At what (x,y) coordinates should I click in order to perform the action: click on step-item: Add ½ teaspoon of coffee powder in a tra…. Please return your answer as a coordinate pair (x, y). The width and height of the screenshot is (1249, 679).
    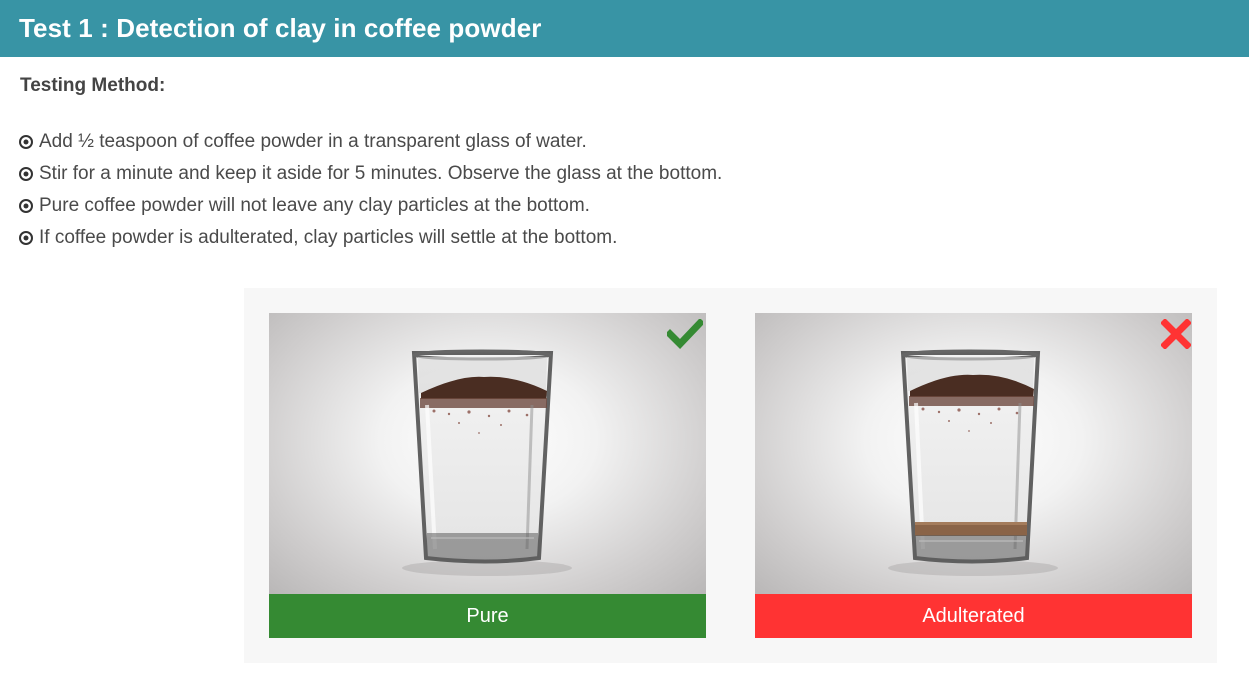
    Looking at the image, I should click on (370, 142).